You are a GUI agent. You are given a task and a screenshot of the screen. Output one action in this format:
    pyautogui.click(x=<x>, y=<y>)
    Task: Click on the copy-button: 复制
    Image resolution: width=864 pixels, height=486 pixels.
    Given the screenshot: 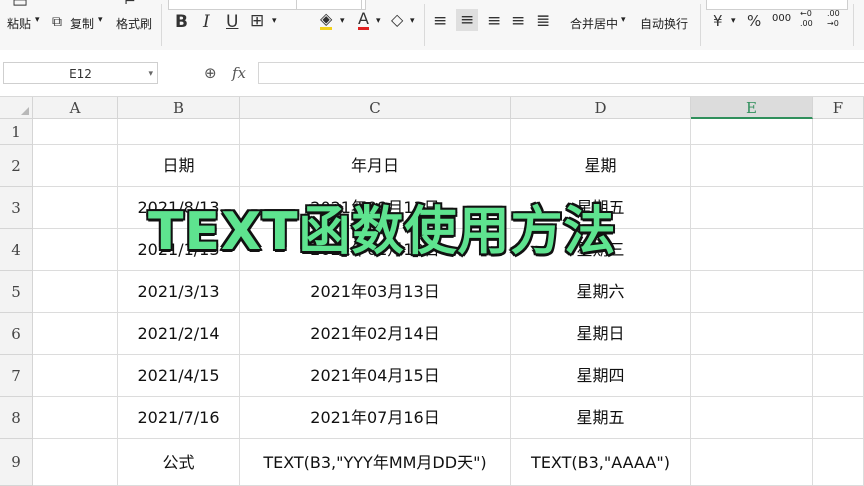 What is the action you would take?
    pyautogui.click(x=82, y=23)
    